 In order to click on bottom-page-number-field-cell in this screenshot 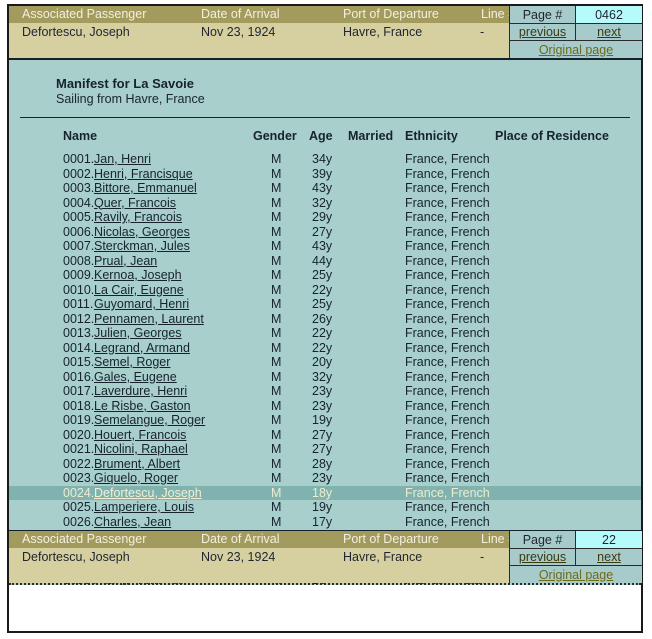, I will do `click(609, 540)`.